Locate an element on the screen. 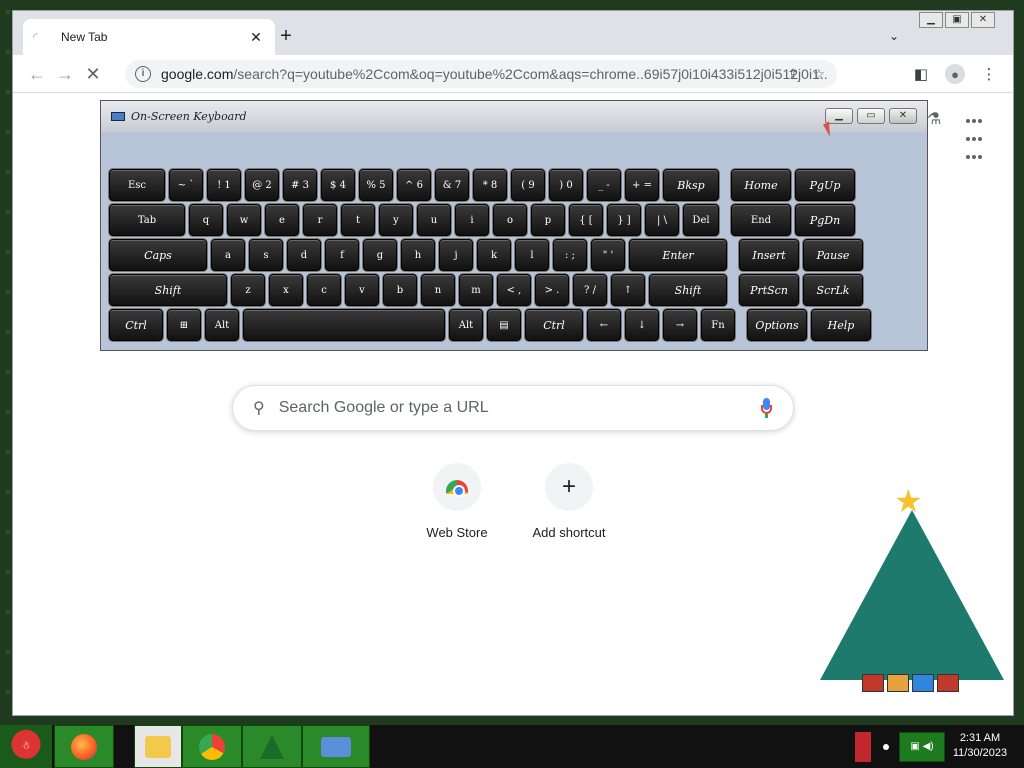 The image size is (1024, 768). back-arrow-icon: ← is located at coordinates (37, 74).